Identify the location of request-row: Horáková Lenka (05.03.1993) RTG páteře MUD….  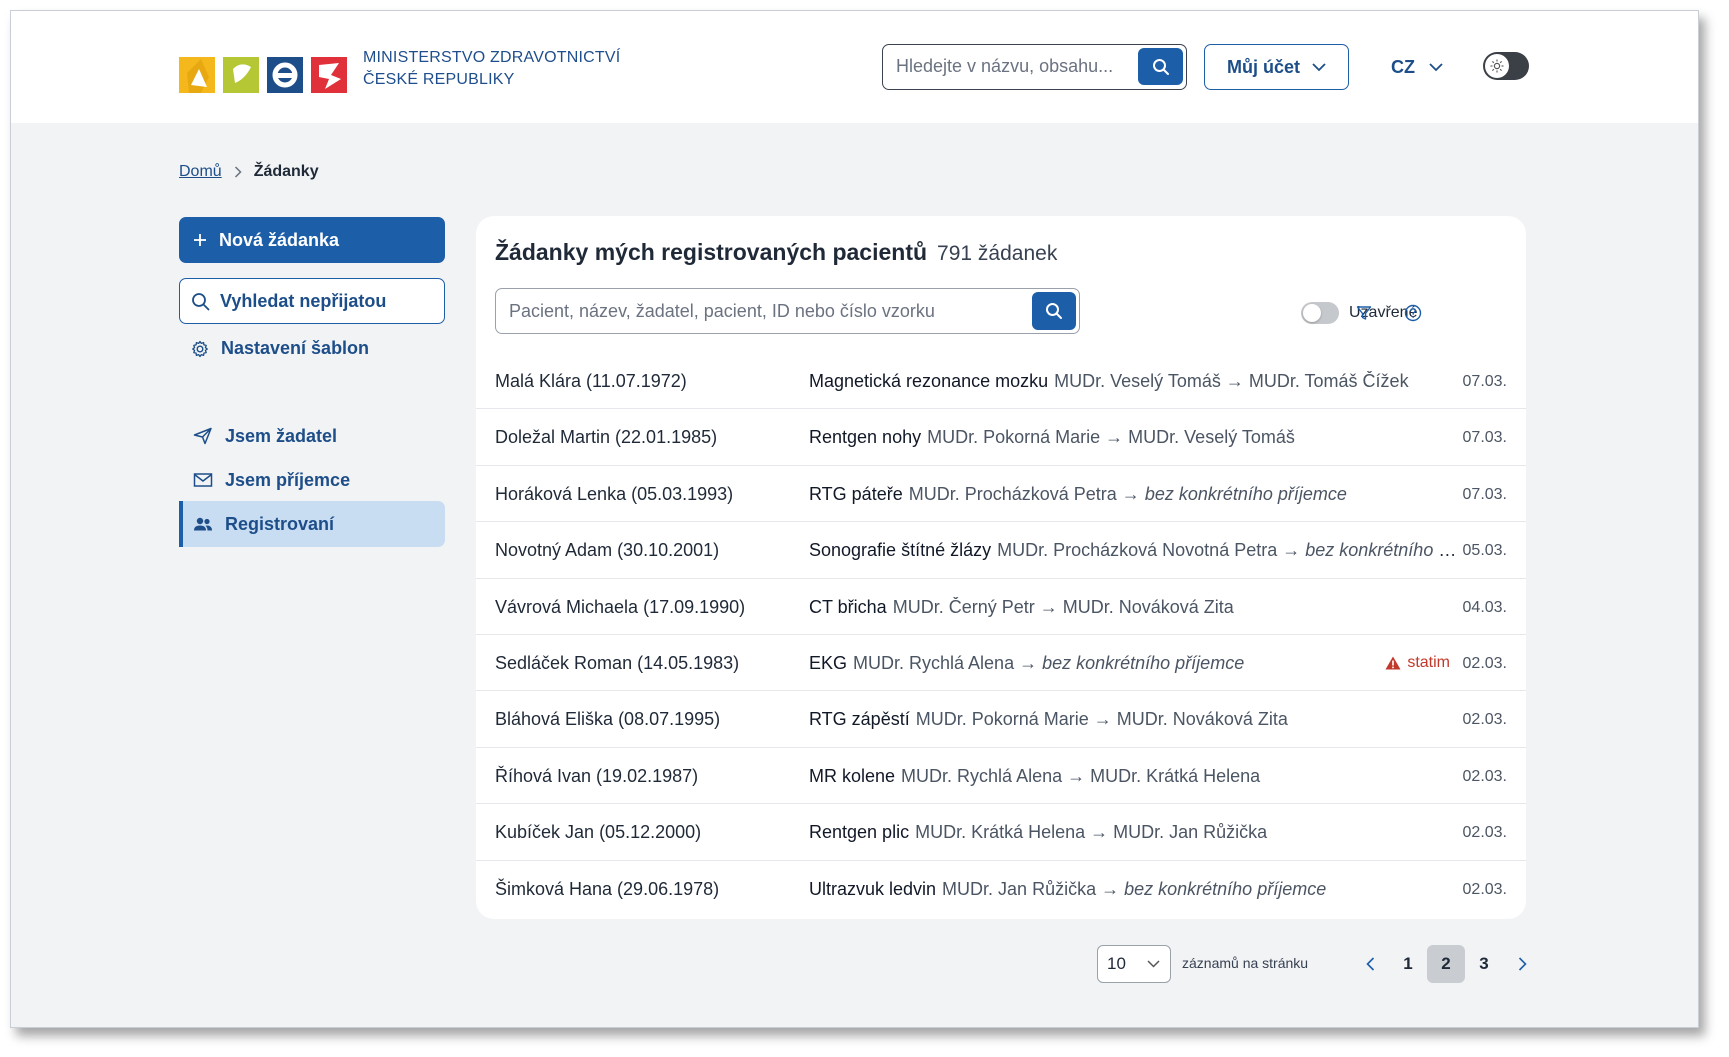
(1001, 494).